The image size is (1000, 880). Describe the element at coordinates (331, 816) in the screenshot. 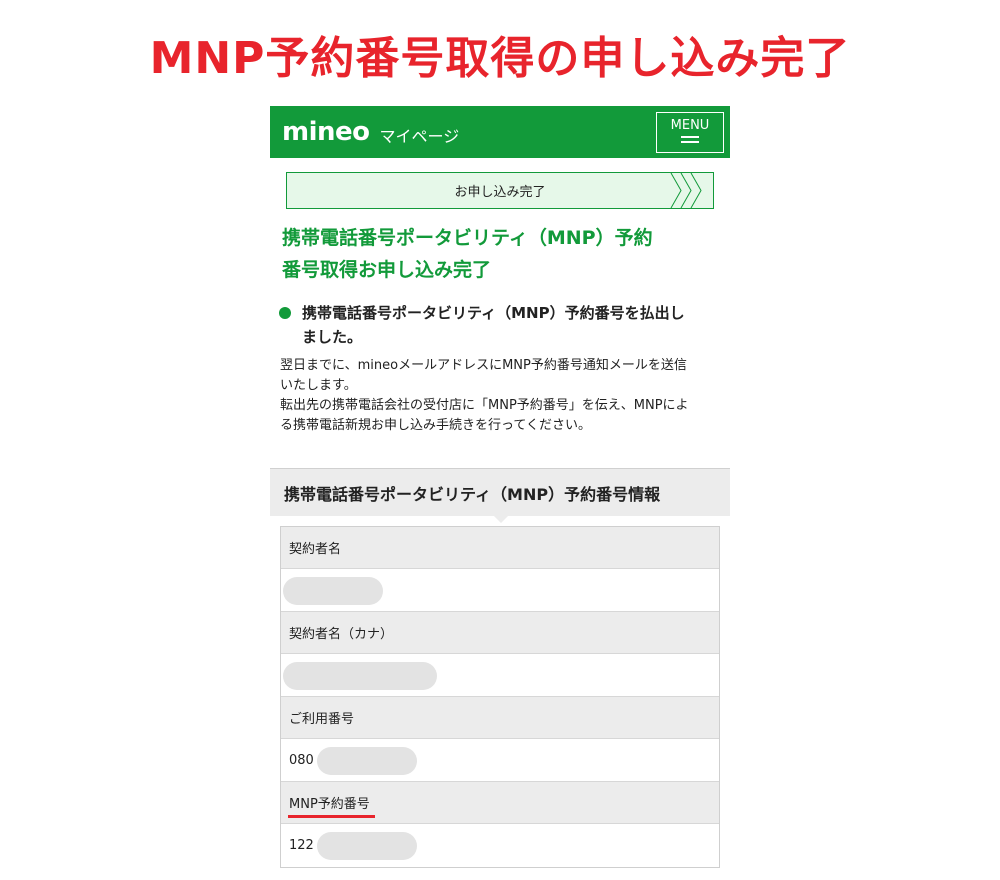

I see `highlight-underline` at that location.